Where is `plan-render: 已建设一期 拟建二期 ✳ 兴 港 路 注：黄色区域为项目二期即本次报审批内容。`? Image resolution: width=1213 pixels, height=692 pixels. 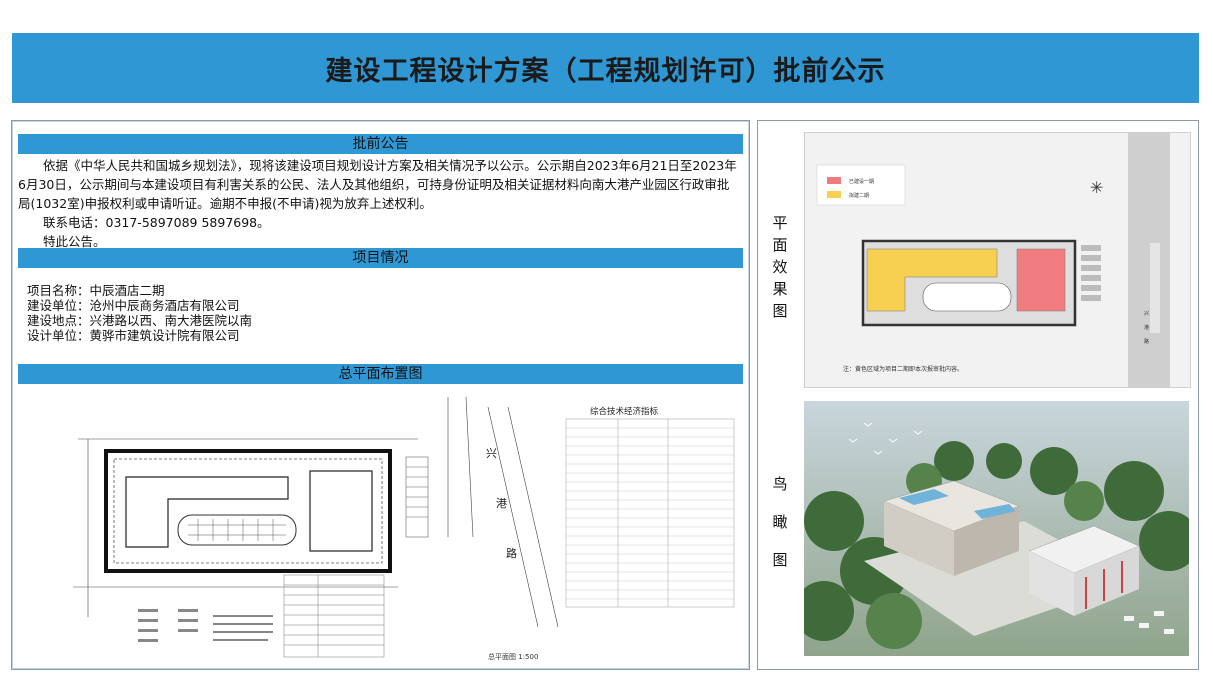
plan-render: 已建设一期 拟建二期 ✳ 兴 港 路 注：黄色区域为项目二期即本次报审批内容。 is located at coordinates (997, 260).